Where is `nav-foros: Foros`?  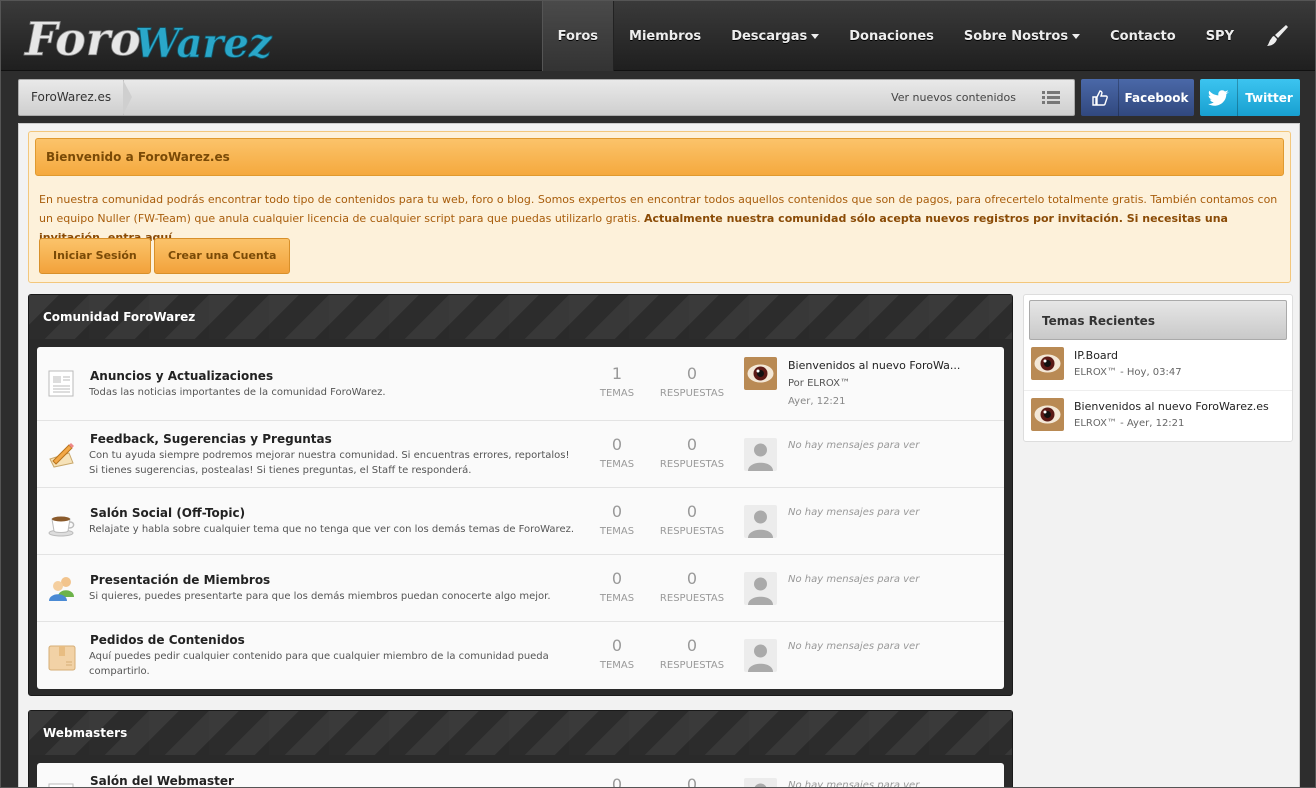
nav-foros: Foros is located at coordinates (578, 36).